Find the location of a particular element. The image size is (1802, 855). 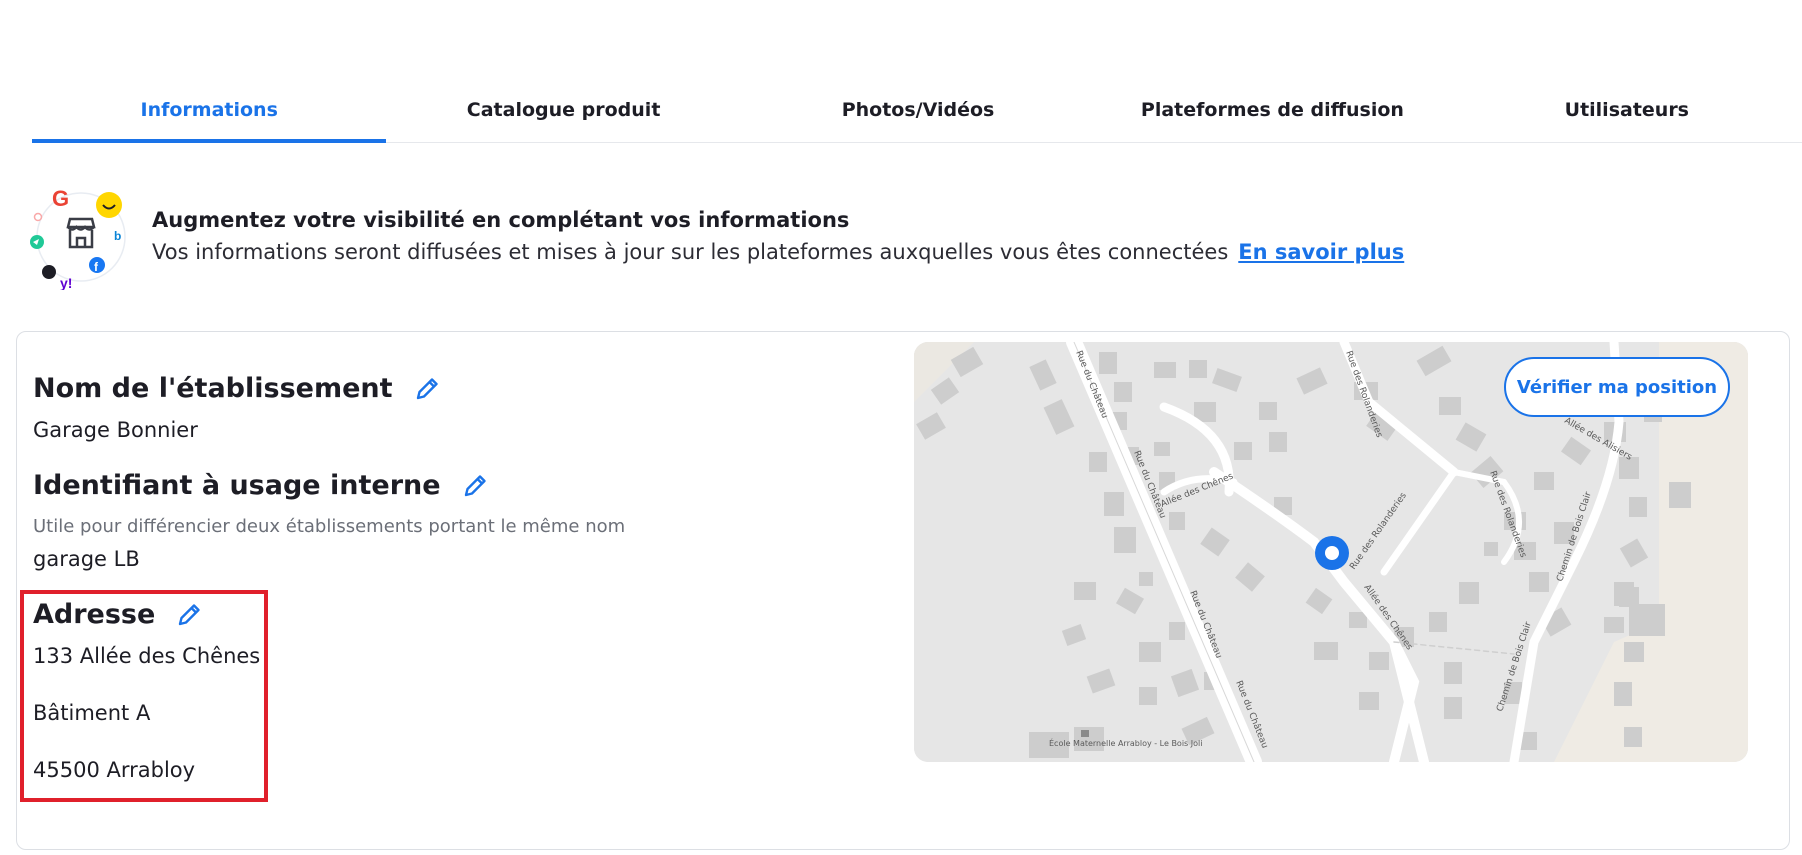

internal-id-title: Identifiant à usage interne is located at coordinates (237, 485).